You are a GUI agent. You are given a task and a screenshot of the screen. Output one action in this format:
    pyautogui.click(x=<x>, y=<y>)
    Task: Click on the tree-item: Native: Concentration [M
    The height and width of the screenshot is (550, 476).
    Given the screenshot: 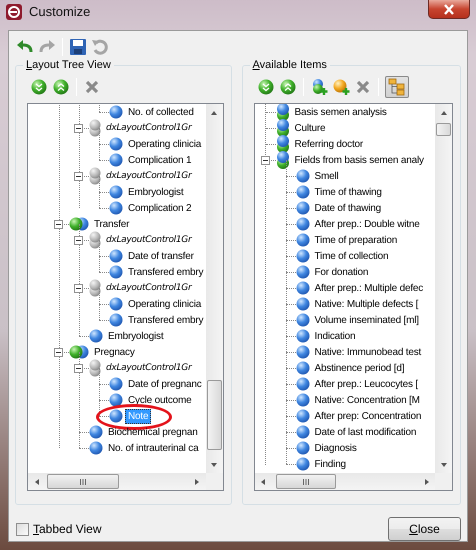 What is the action you would take?
    pyautogui.click(x=367, y=400)
    